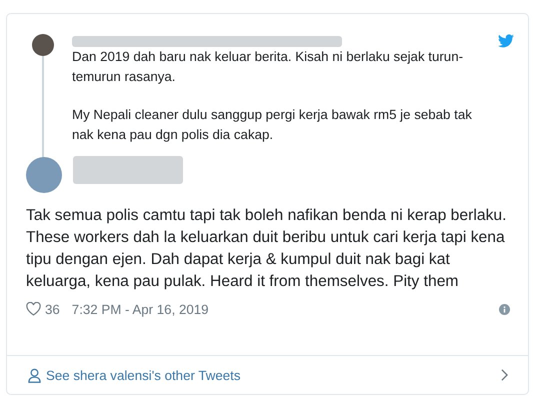 This screenshot has width=535, height=407. Describe the element at coordinates (33, 309) in the screenshot. I see `heart-icon` at that location.